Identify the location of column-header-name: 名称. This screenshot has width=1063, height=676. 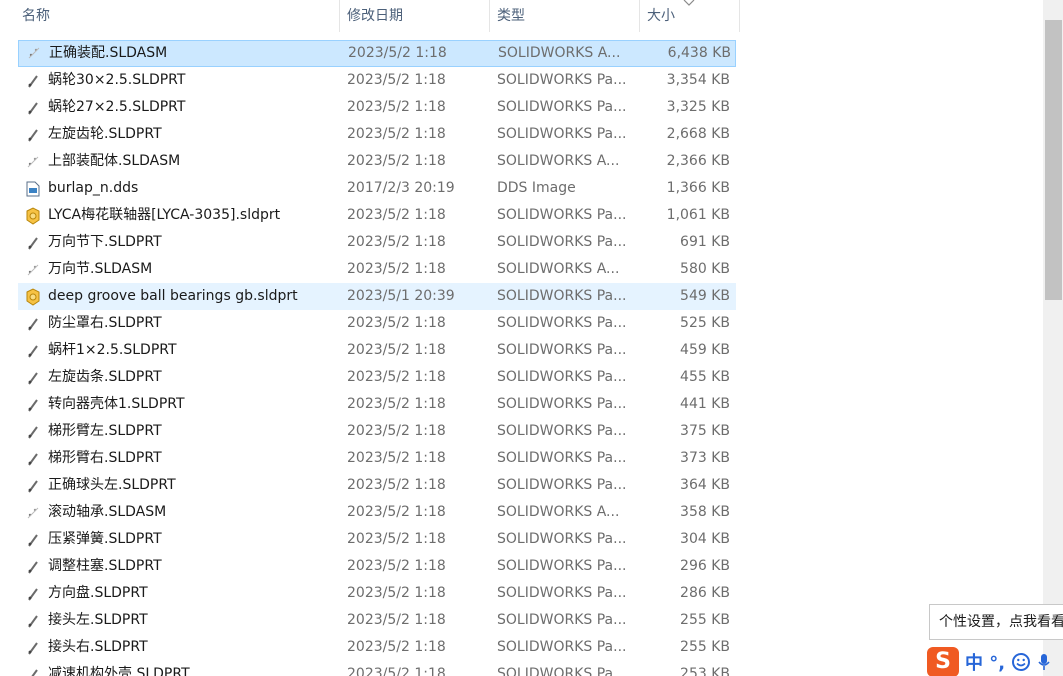
(181, 16).